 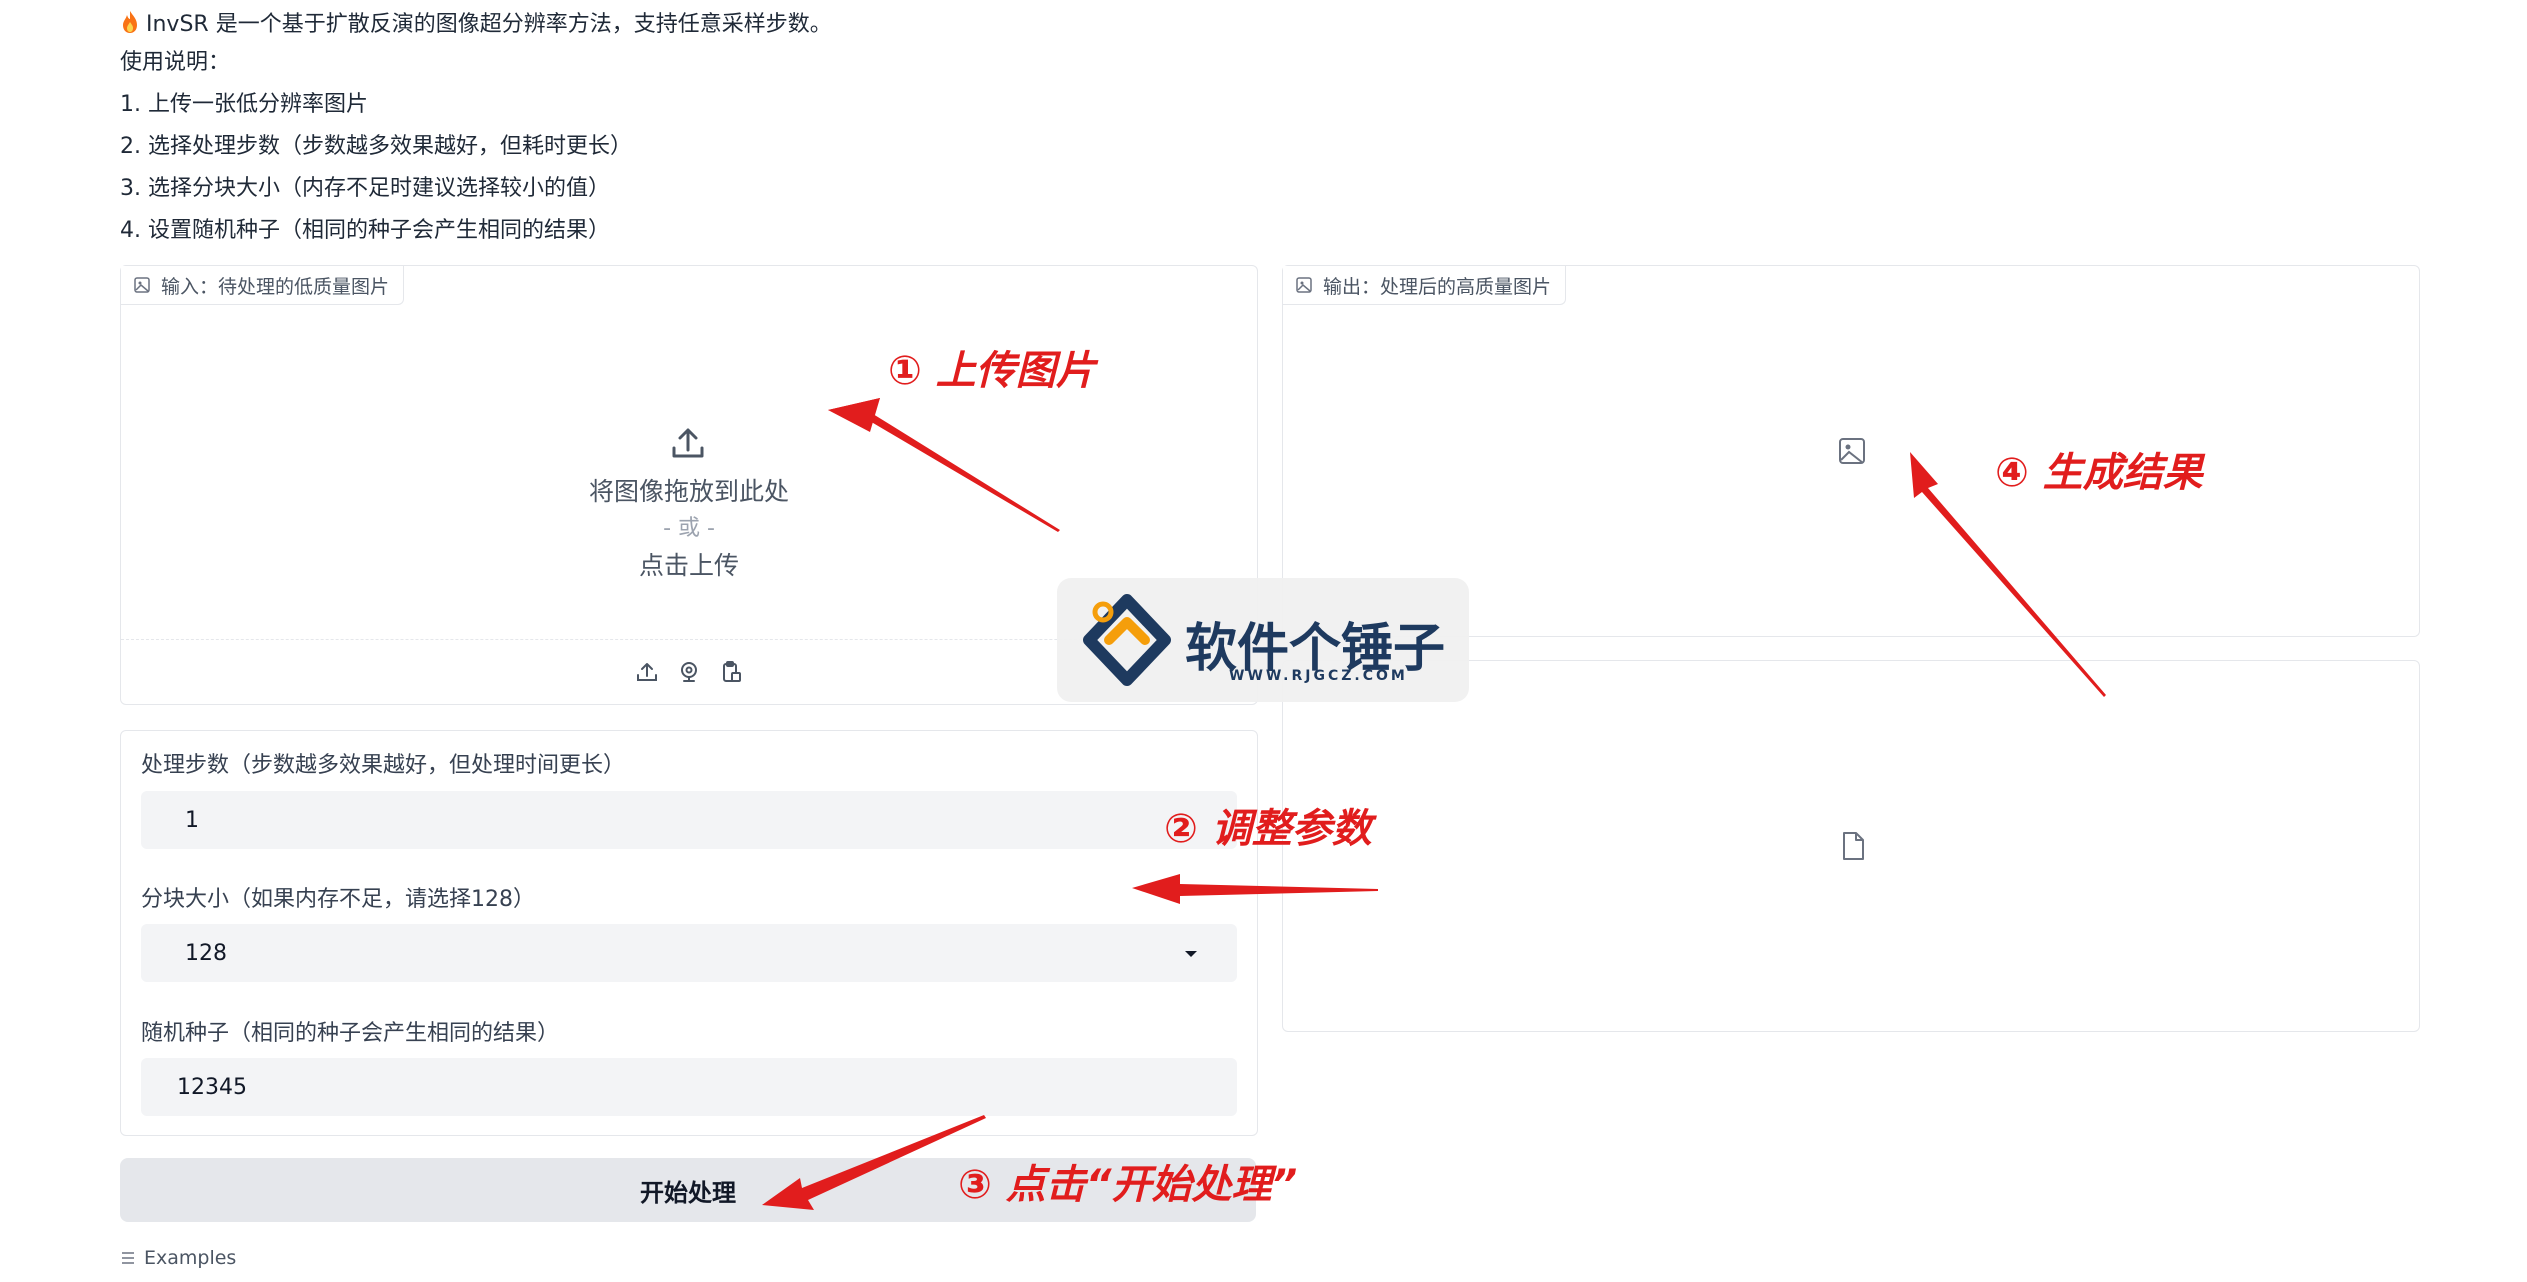 I want to click on image-placeholder-icon, so click(x=1852, y=451).